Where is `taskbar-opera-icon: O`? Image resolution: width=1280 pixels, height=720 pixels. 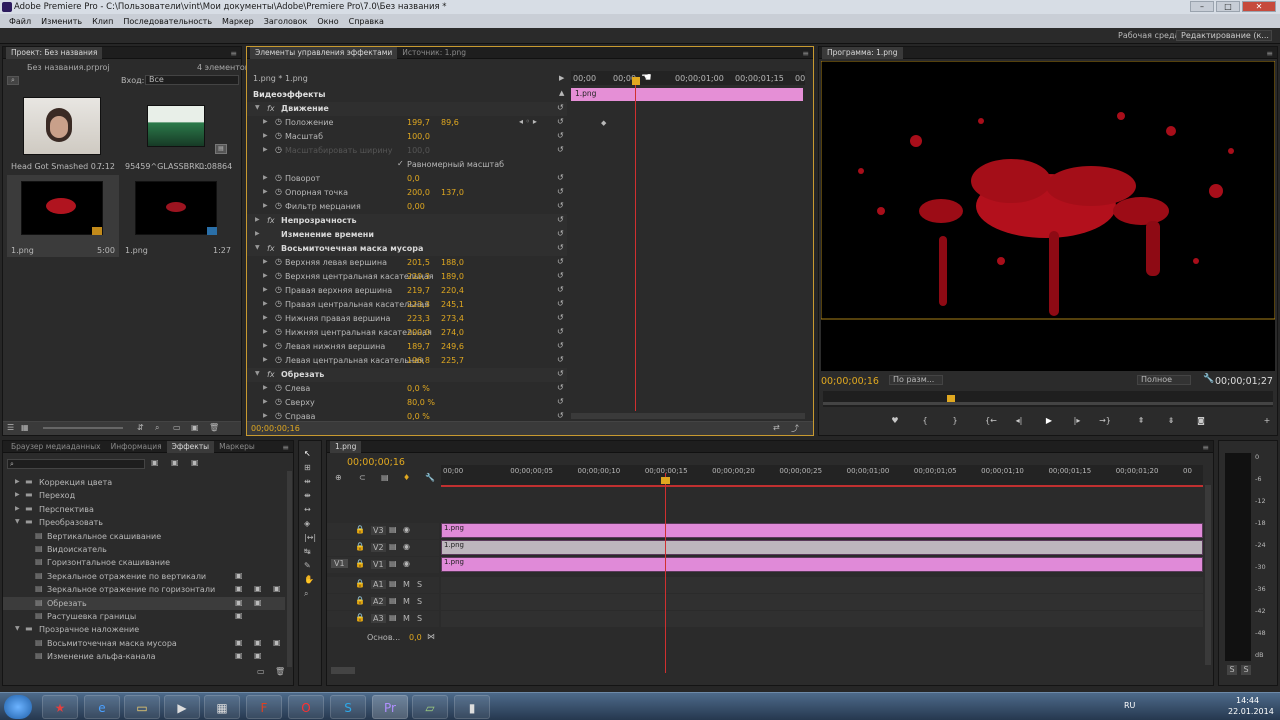
taskbar-opera-icon: O is located at coordinates (306, 707).